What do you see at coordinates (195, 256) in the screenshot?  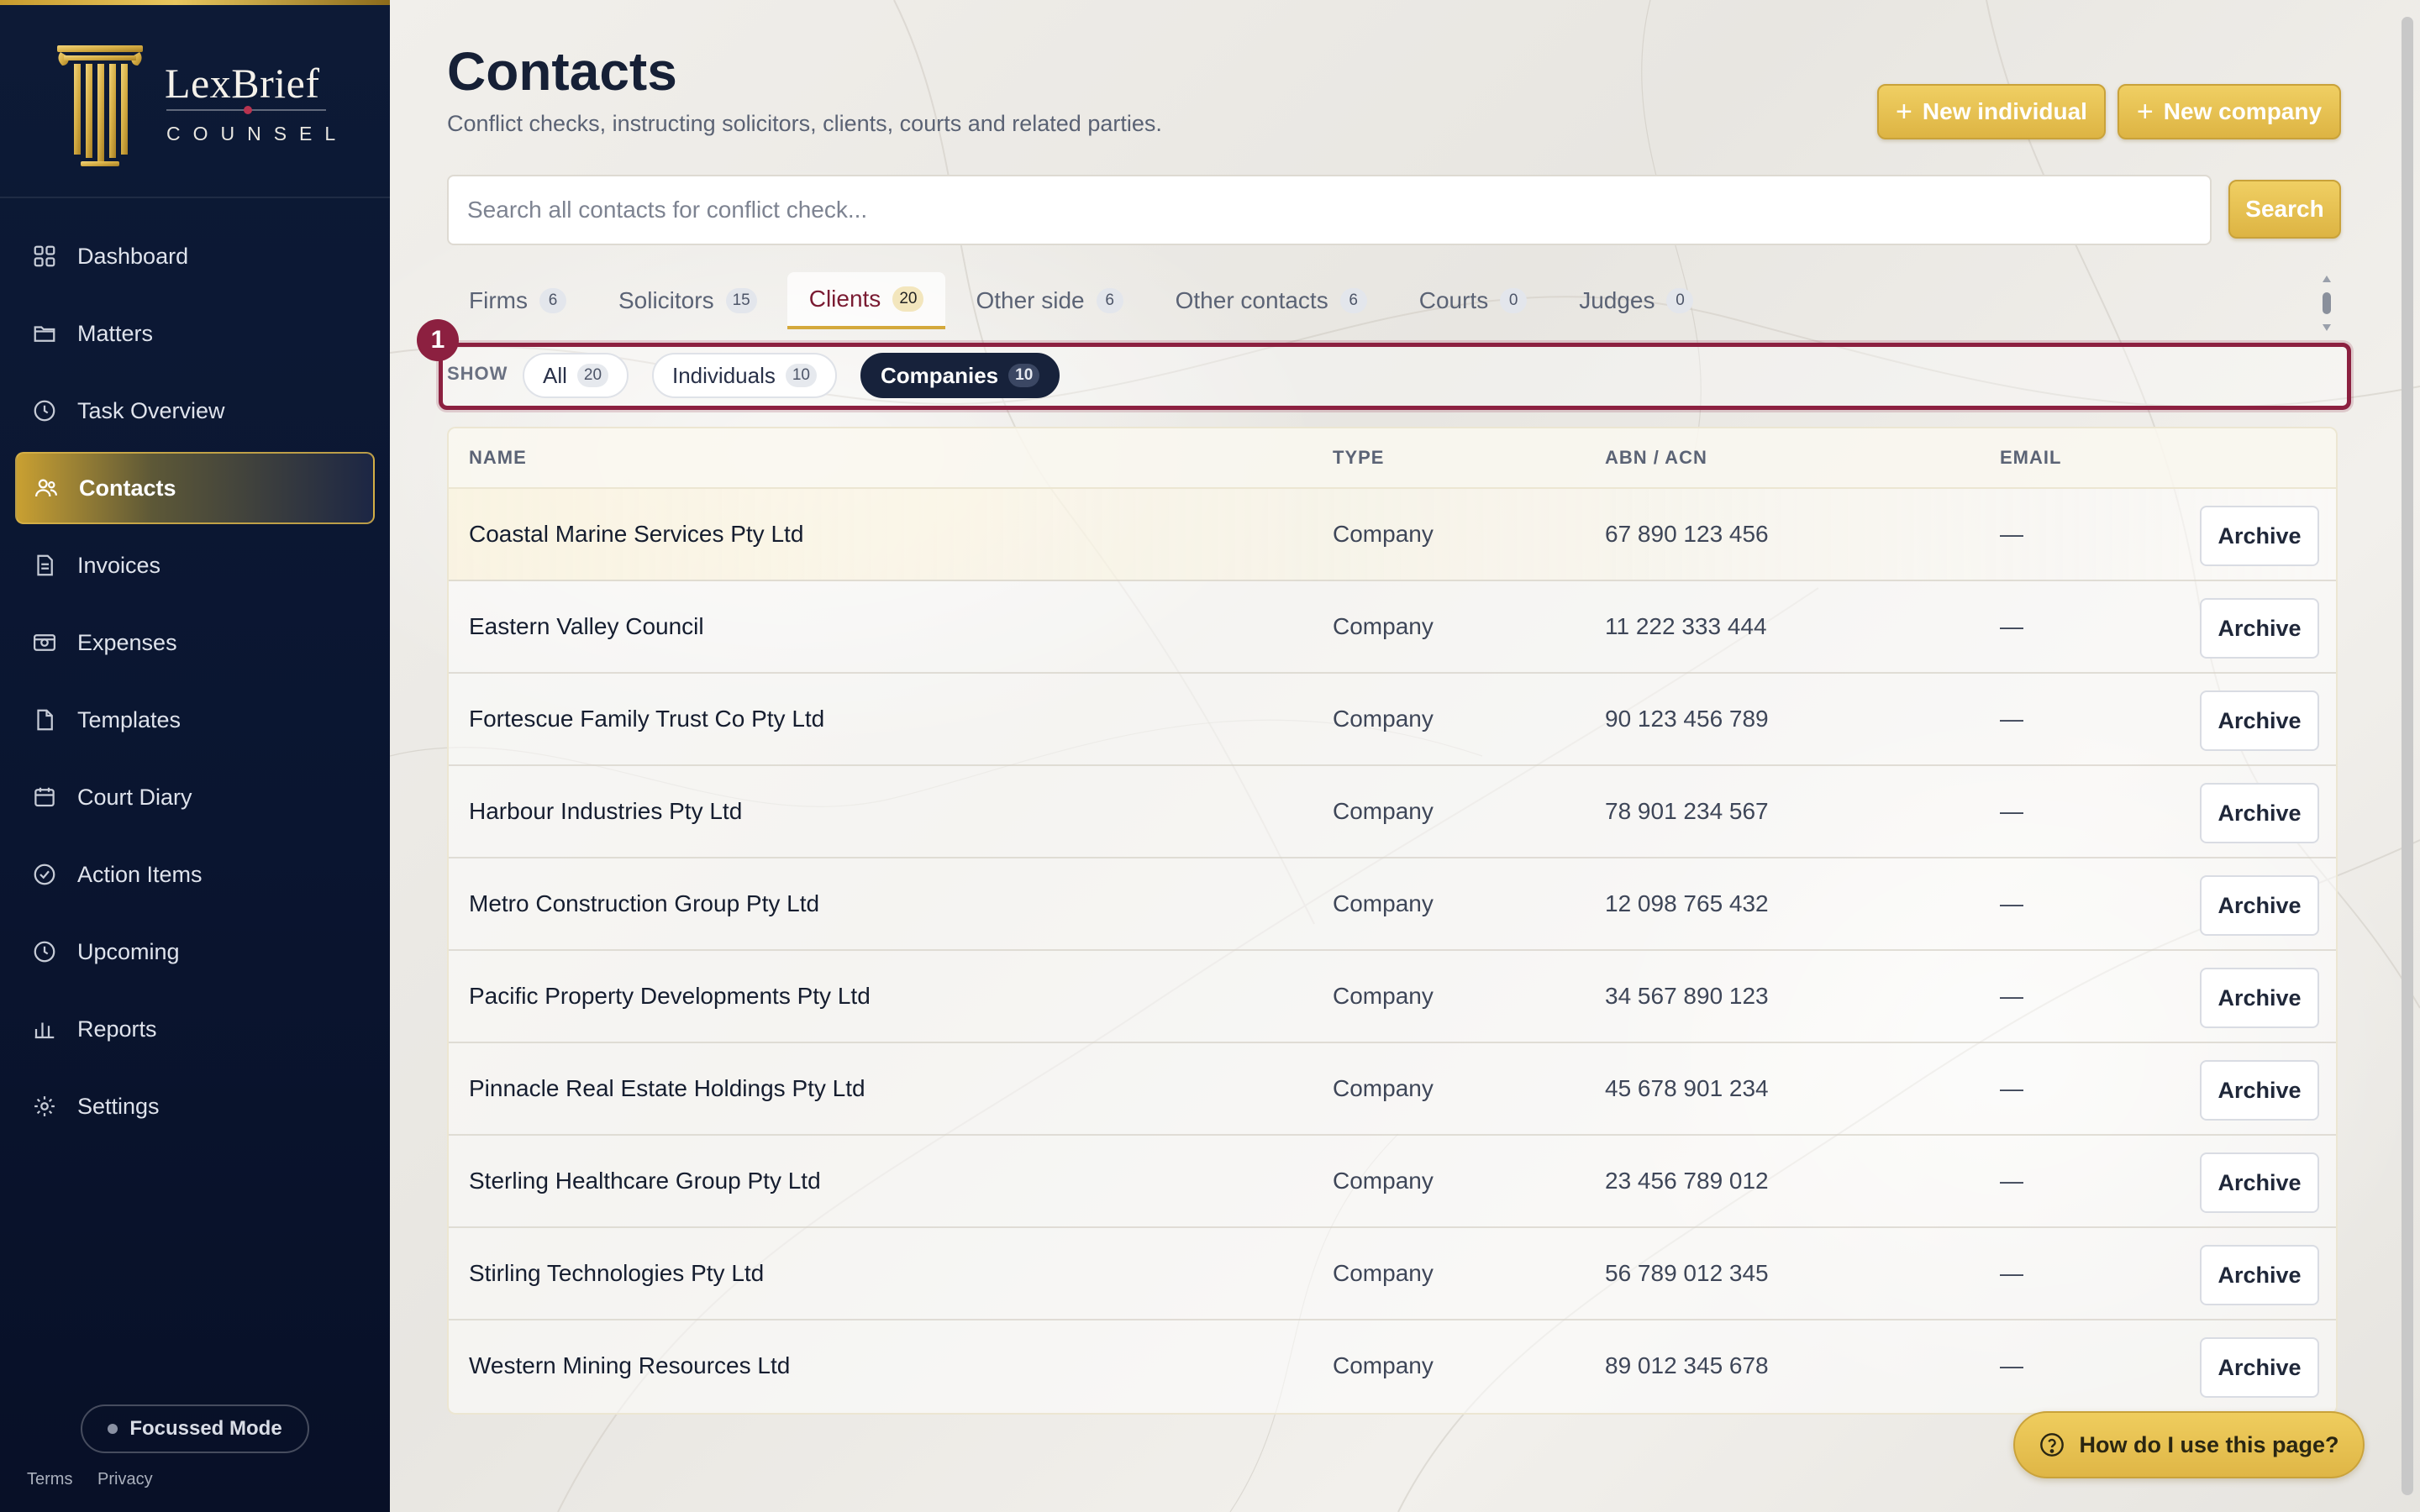 I see `sidebar-item-dashboard: Dashboard` at bounding box center [195, 256].